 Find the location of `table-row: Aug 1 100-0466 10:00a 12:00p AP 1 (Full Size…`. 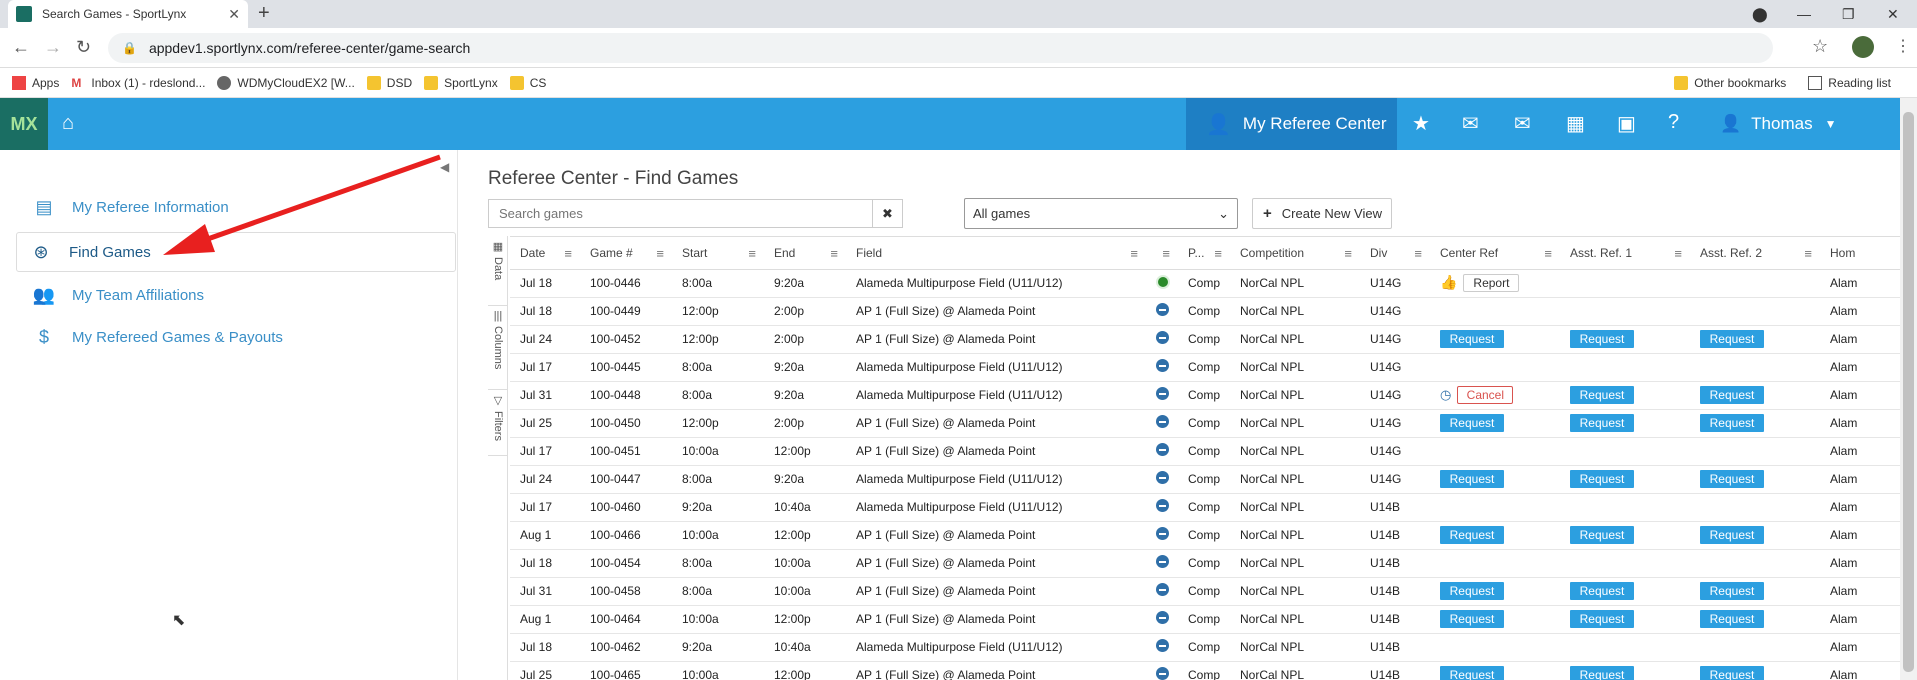

table-row: Aug 1 100-0466 10:00a 12:00p AP 1 (Full Size… is located at coordinates (1205, 535).